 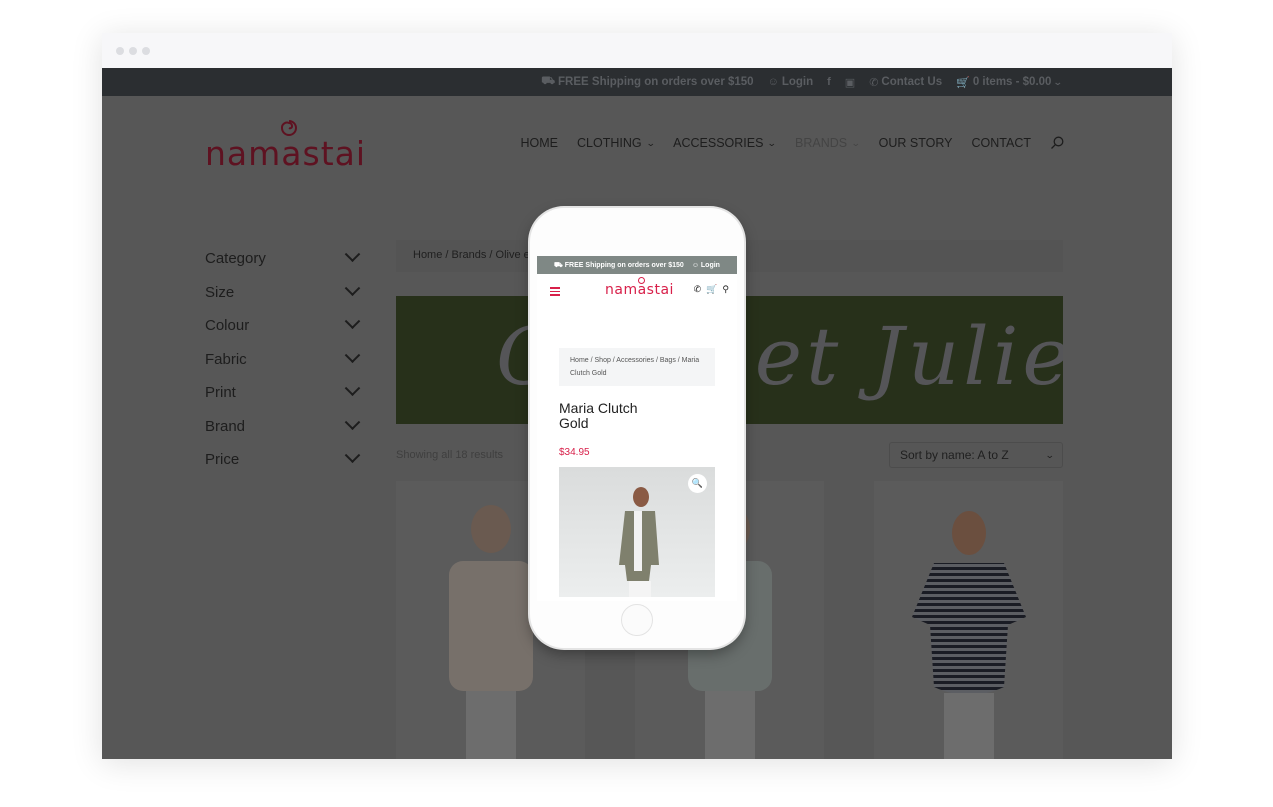 I want to click on phone-product-price: $34.95, so click(x=574, y=452).